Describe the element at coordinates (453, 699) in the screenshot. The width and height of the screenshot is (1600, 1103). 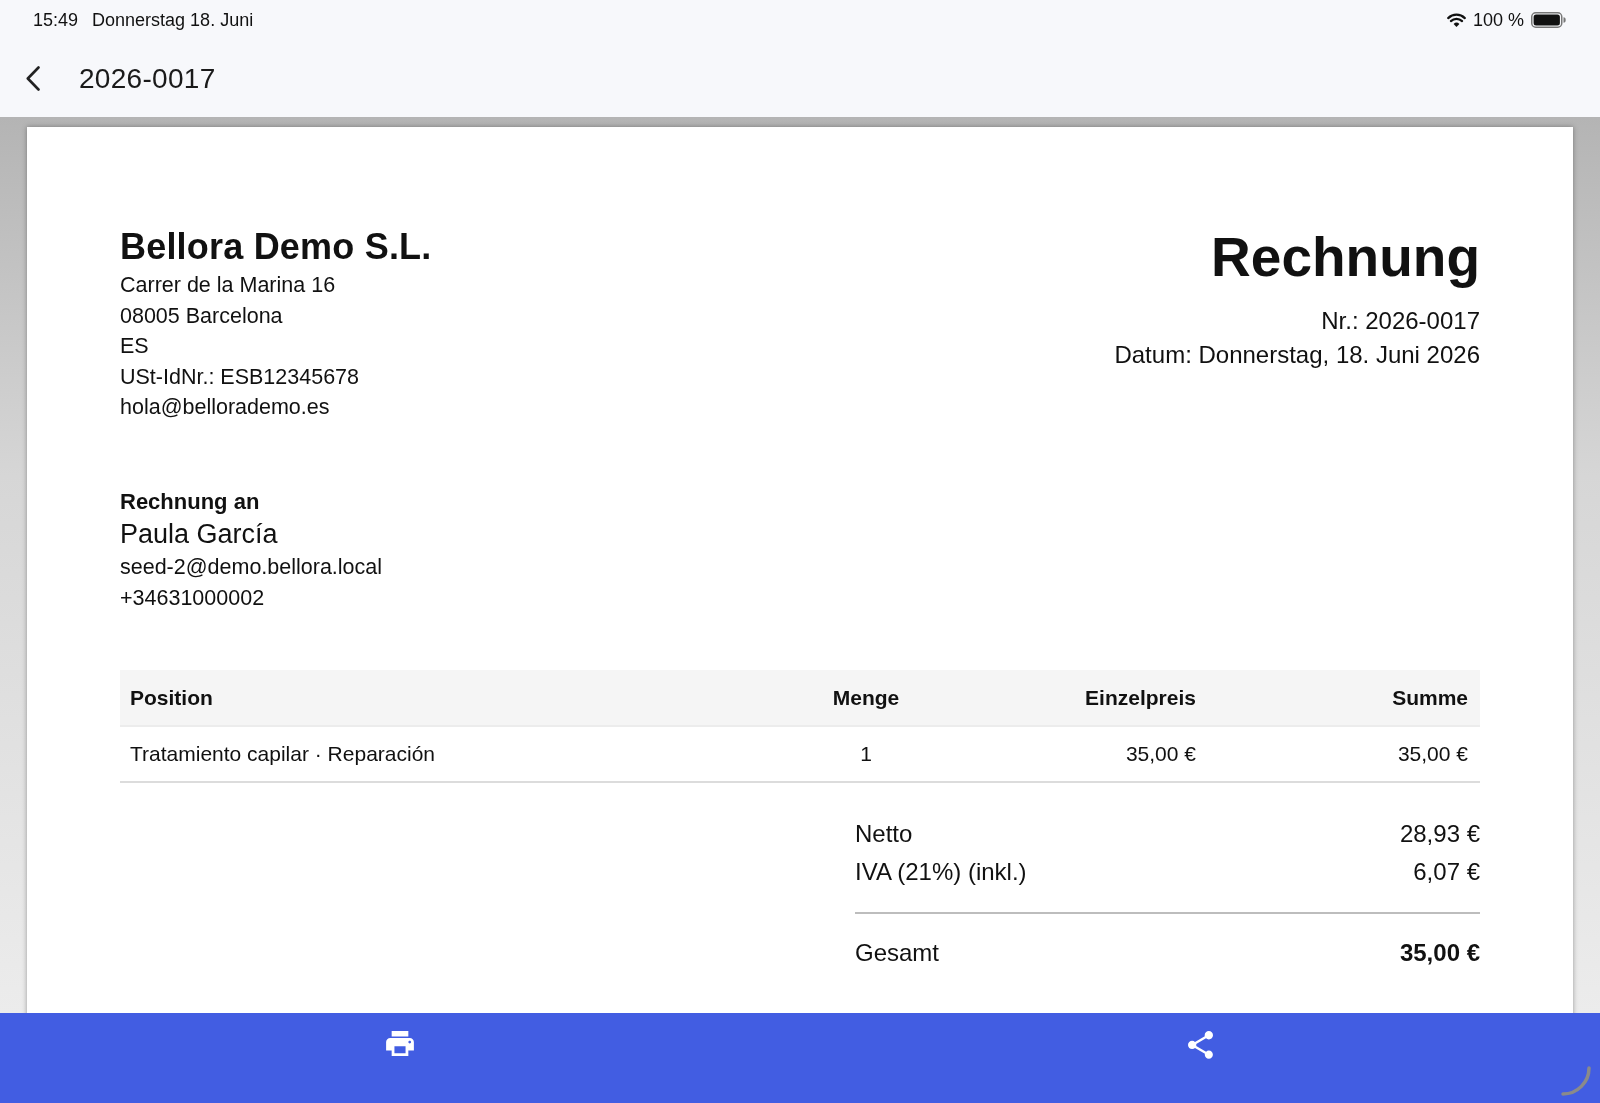
I see `column-header: Position` at that location.